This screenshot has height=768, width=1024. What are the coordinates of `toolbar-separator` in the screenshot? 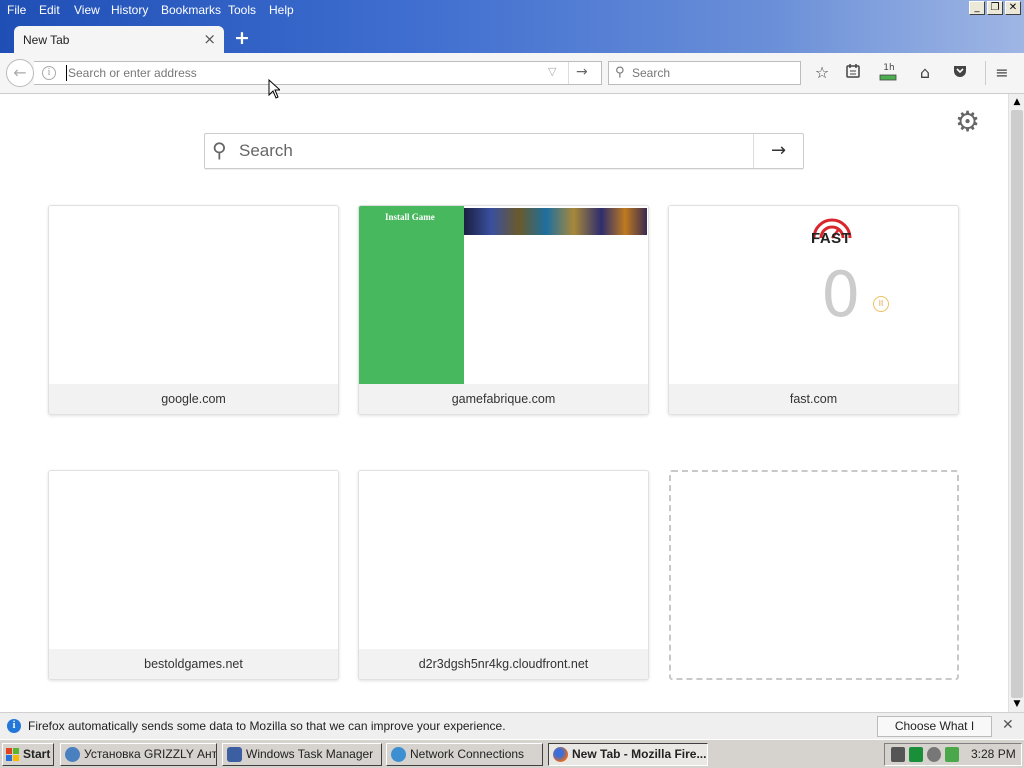 It's located at (985, 73).